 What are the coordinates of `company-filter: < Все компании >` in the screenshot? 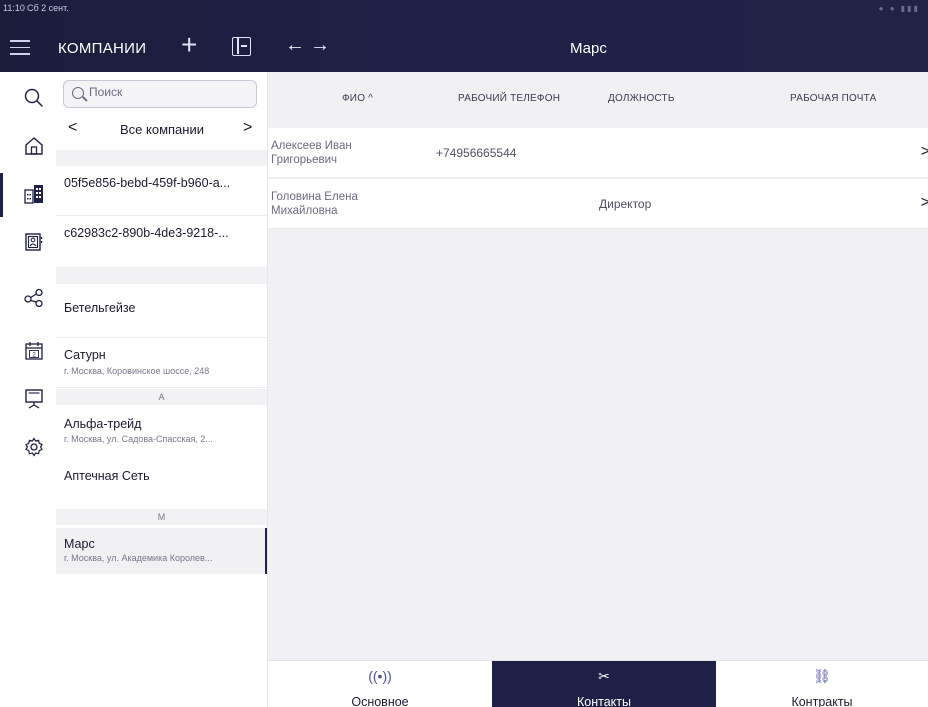 It's located at (162, 131).